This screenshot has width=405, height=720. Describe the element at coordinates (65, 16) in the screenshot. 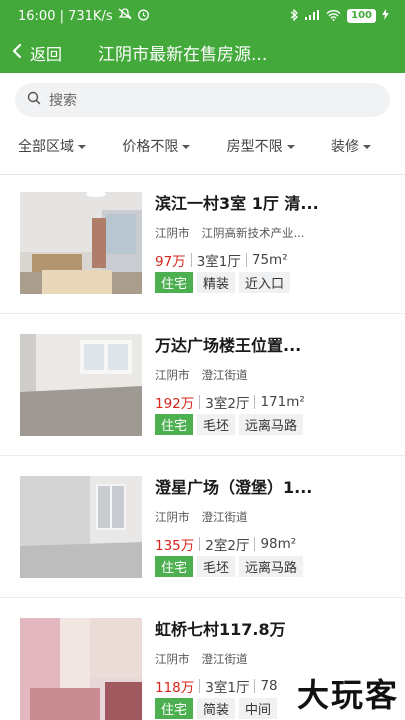

I see `status-time: 16:00 | 731K/s` at that location.